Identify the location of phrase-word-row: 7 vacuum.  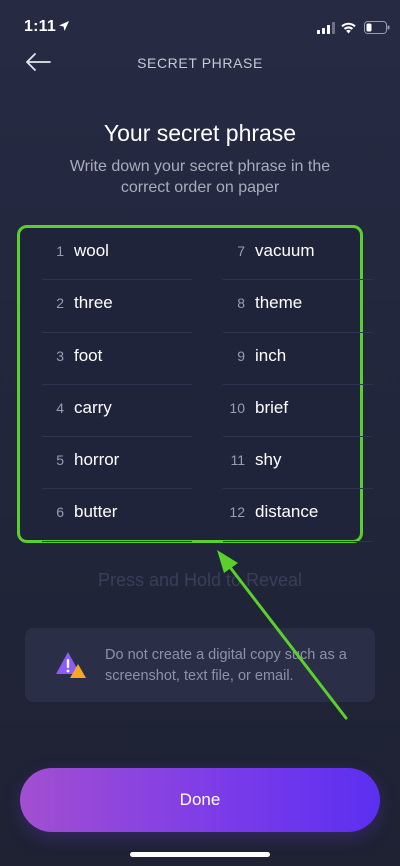
(298, 254).